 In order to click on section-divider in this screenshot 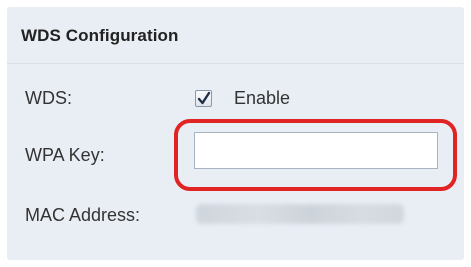, I will do `click(235, 63)`.